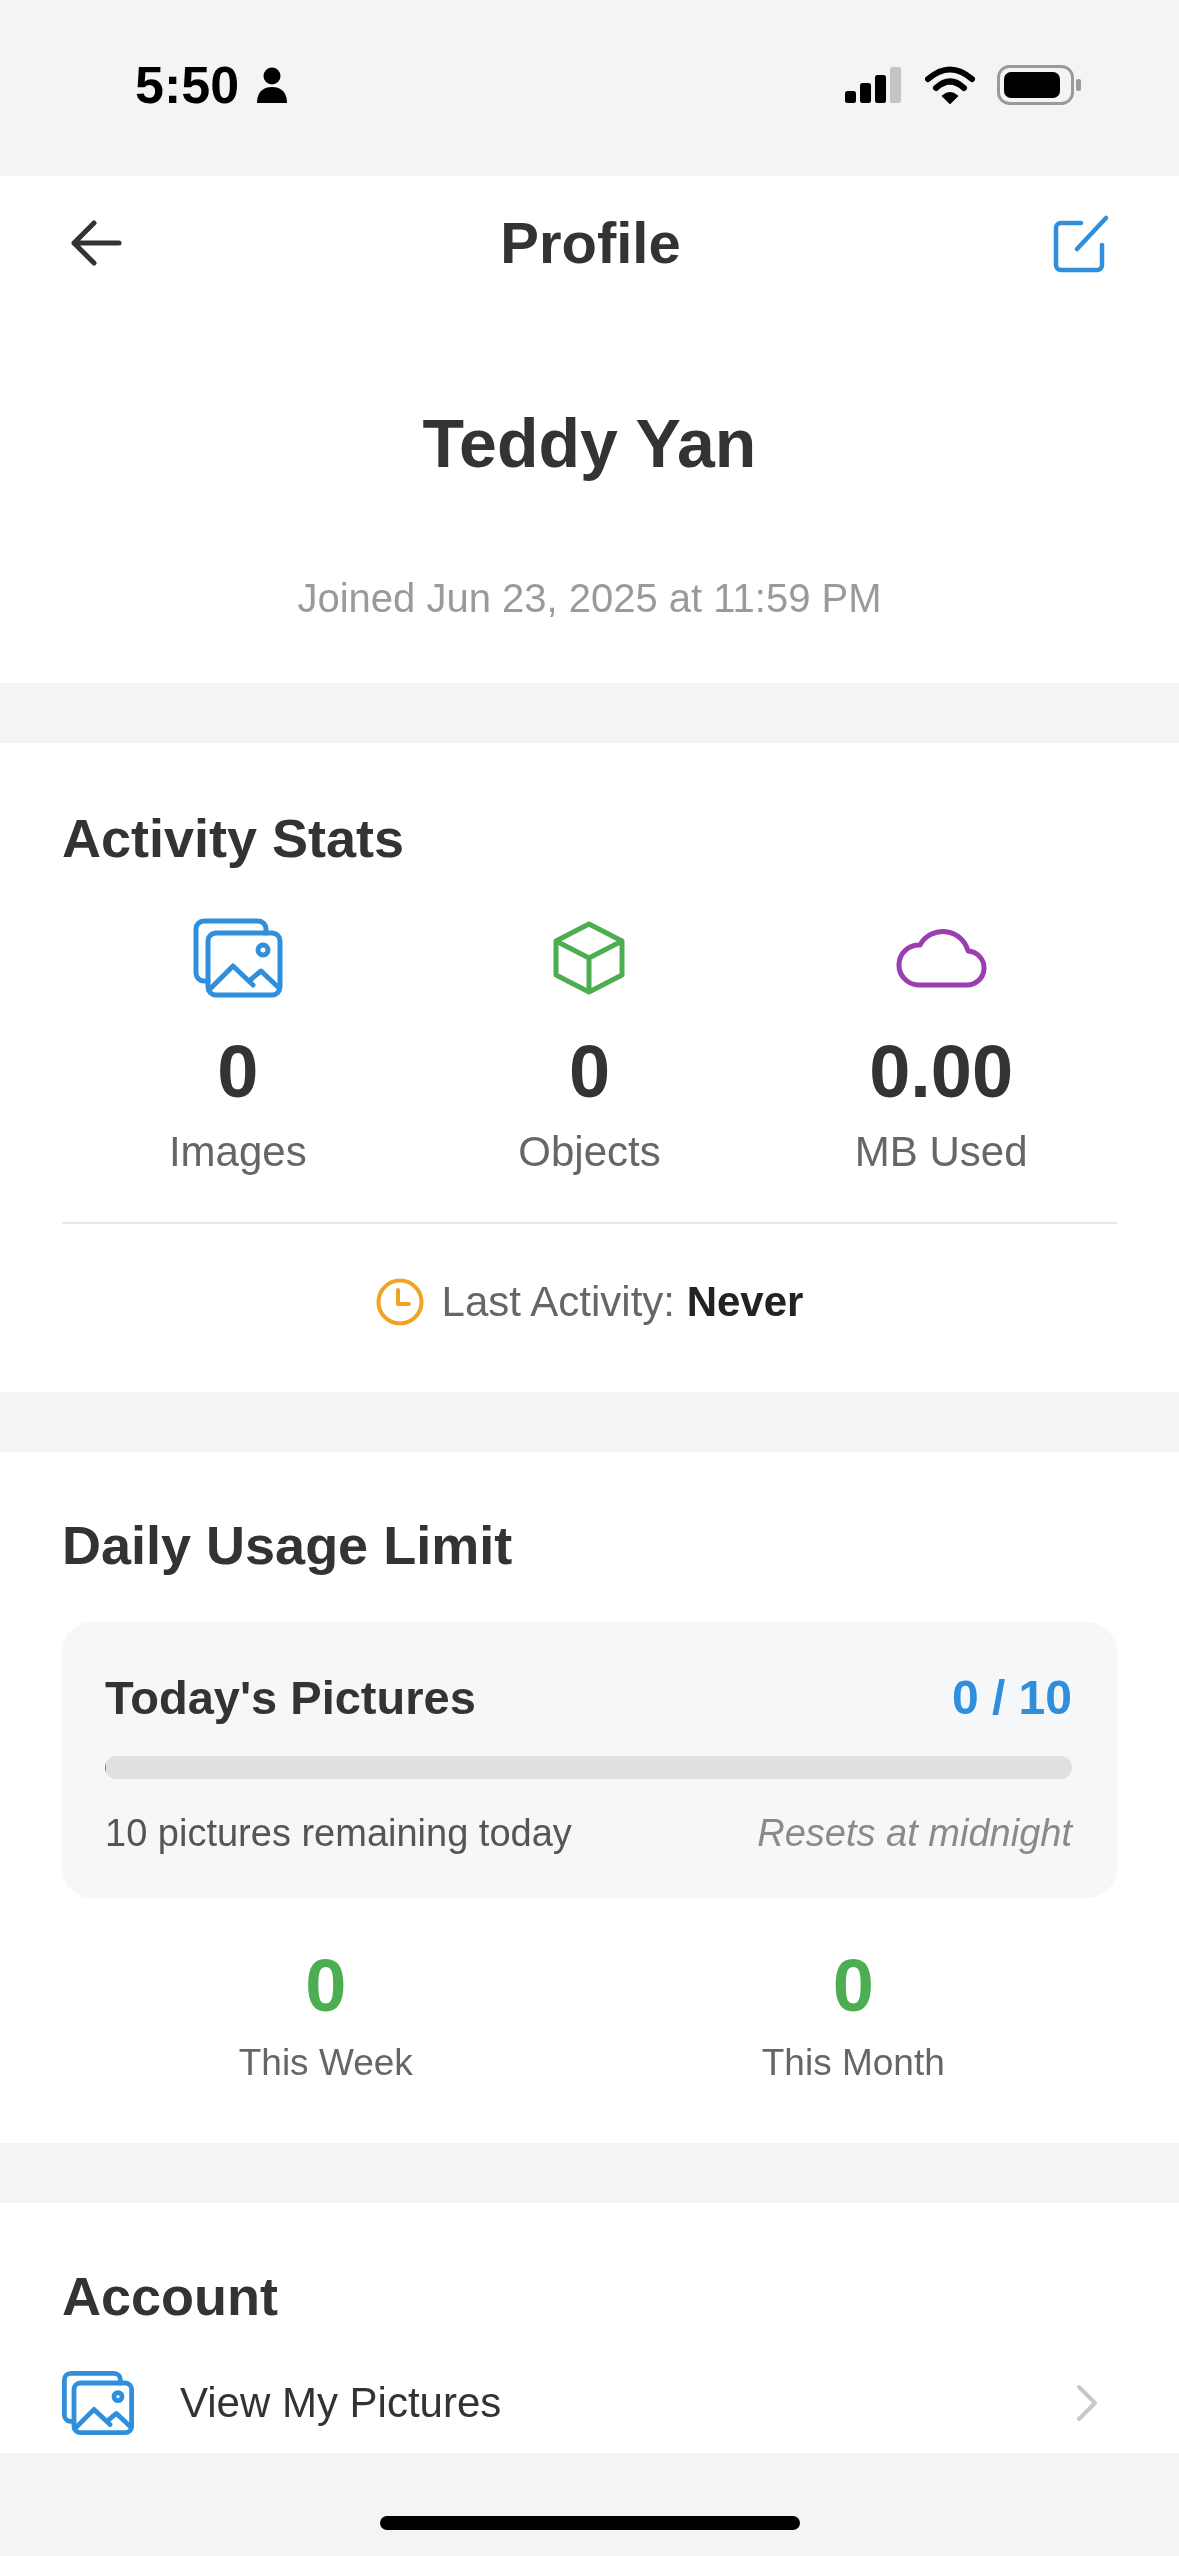 The height and width of the screenshot is (2556, 1179). I want to click on back-button, so click(96, 243).